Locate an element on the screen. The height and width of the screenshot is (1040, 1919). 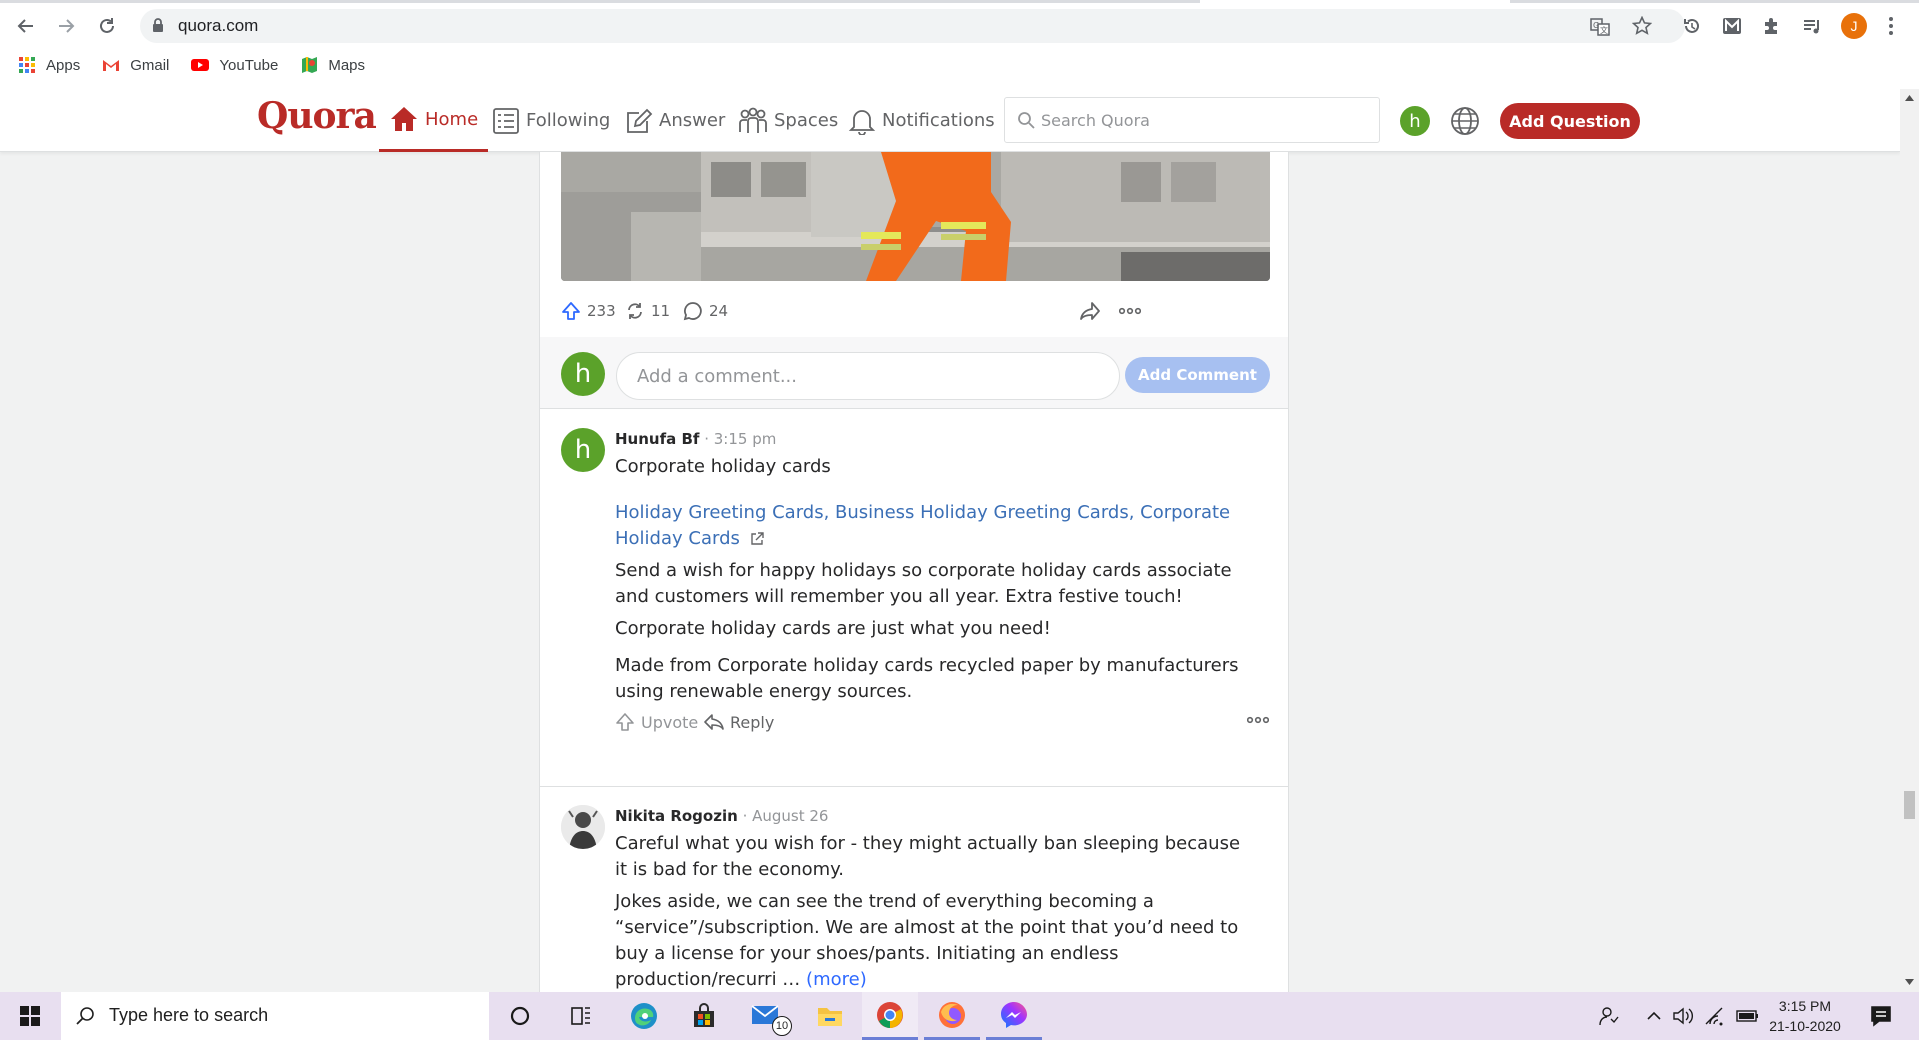
messenger-icon is located at coordinates (1014, 1014).